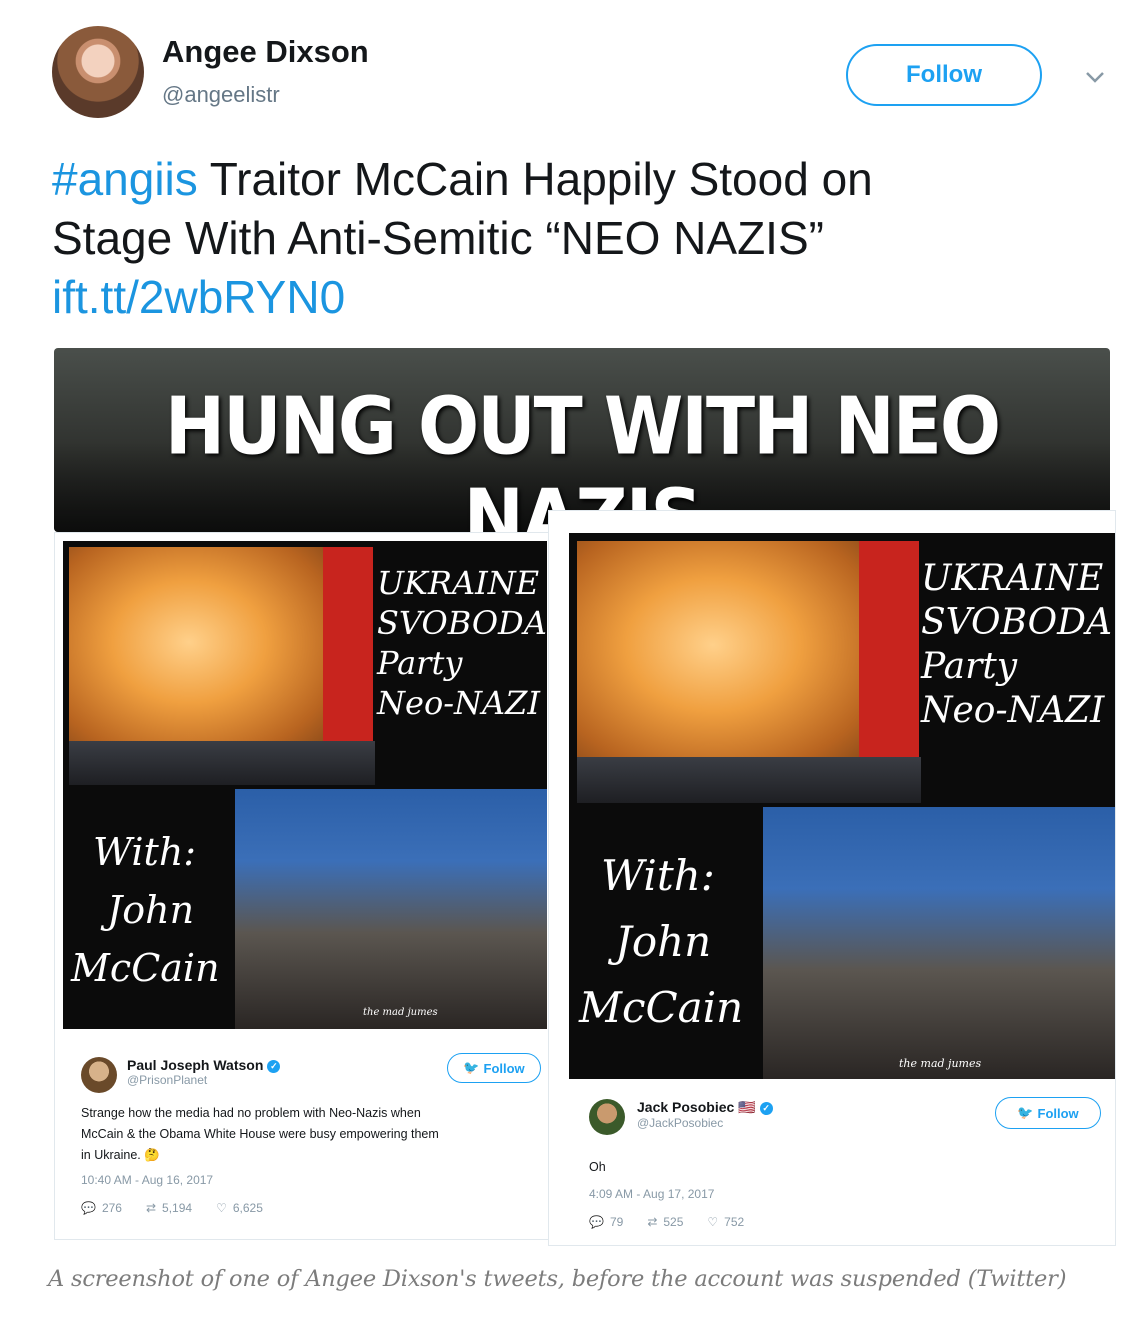 Image resolution: width=1142 pixels, height=1328 pixels. Describe the element at coordinates (195, 1065) in the screenshot. I see `embedded-author-name: Paul Joseph Watson` at that location.